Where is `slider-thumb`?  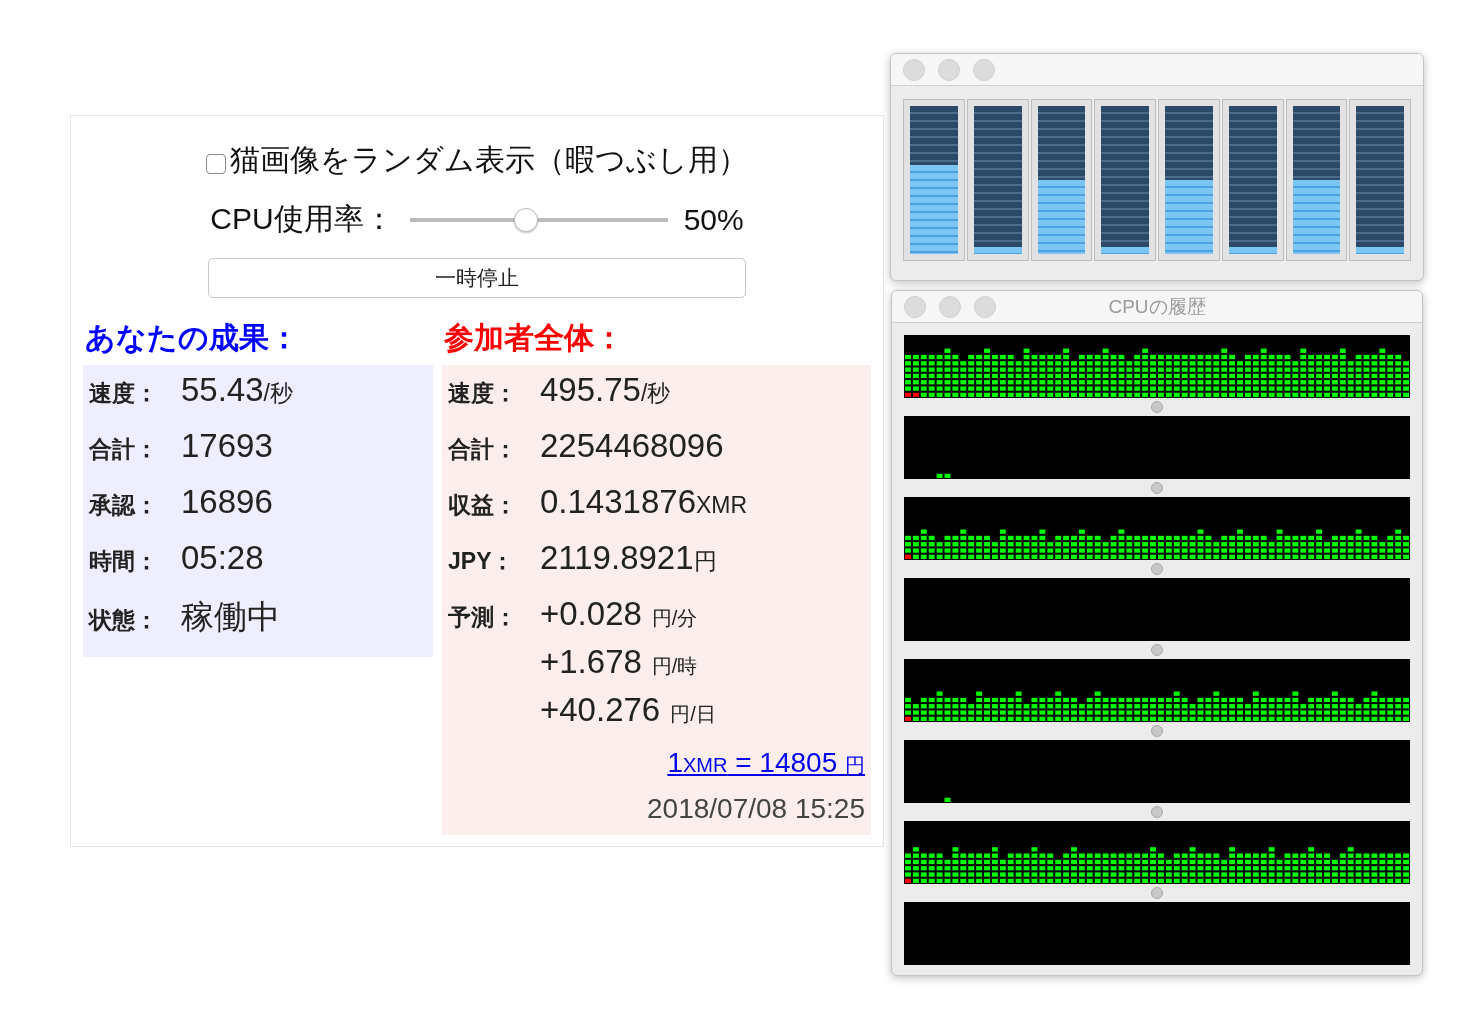
slider-thumb is located at coordinates (525, 219).